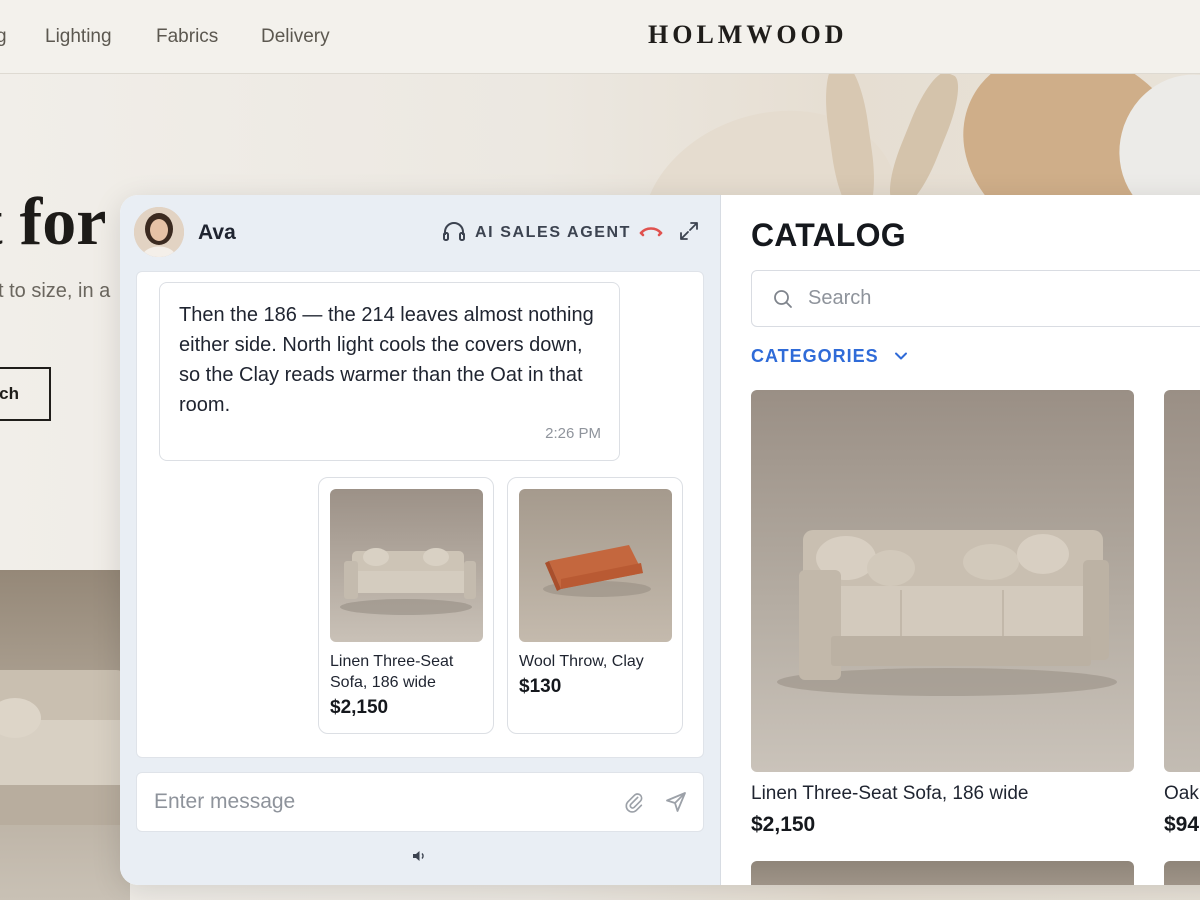  What do you see at coordinates (783, 824) in the screenshot?
I see `catalog-item-price: $2,150` at bounding box center [783, 824].